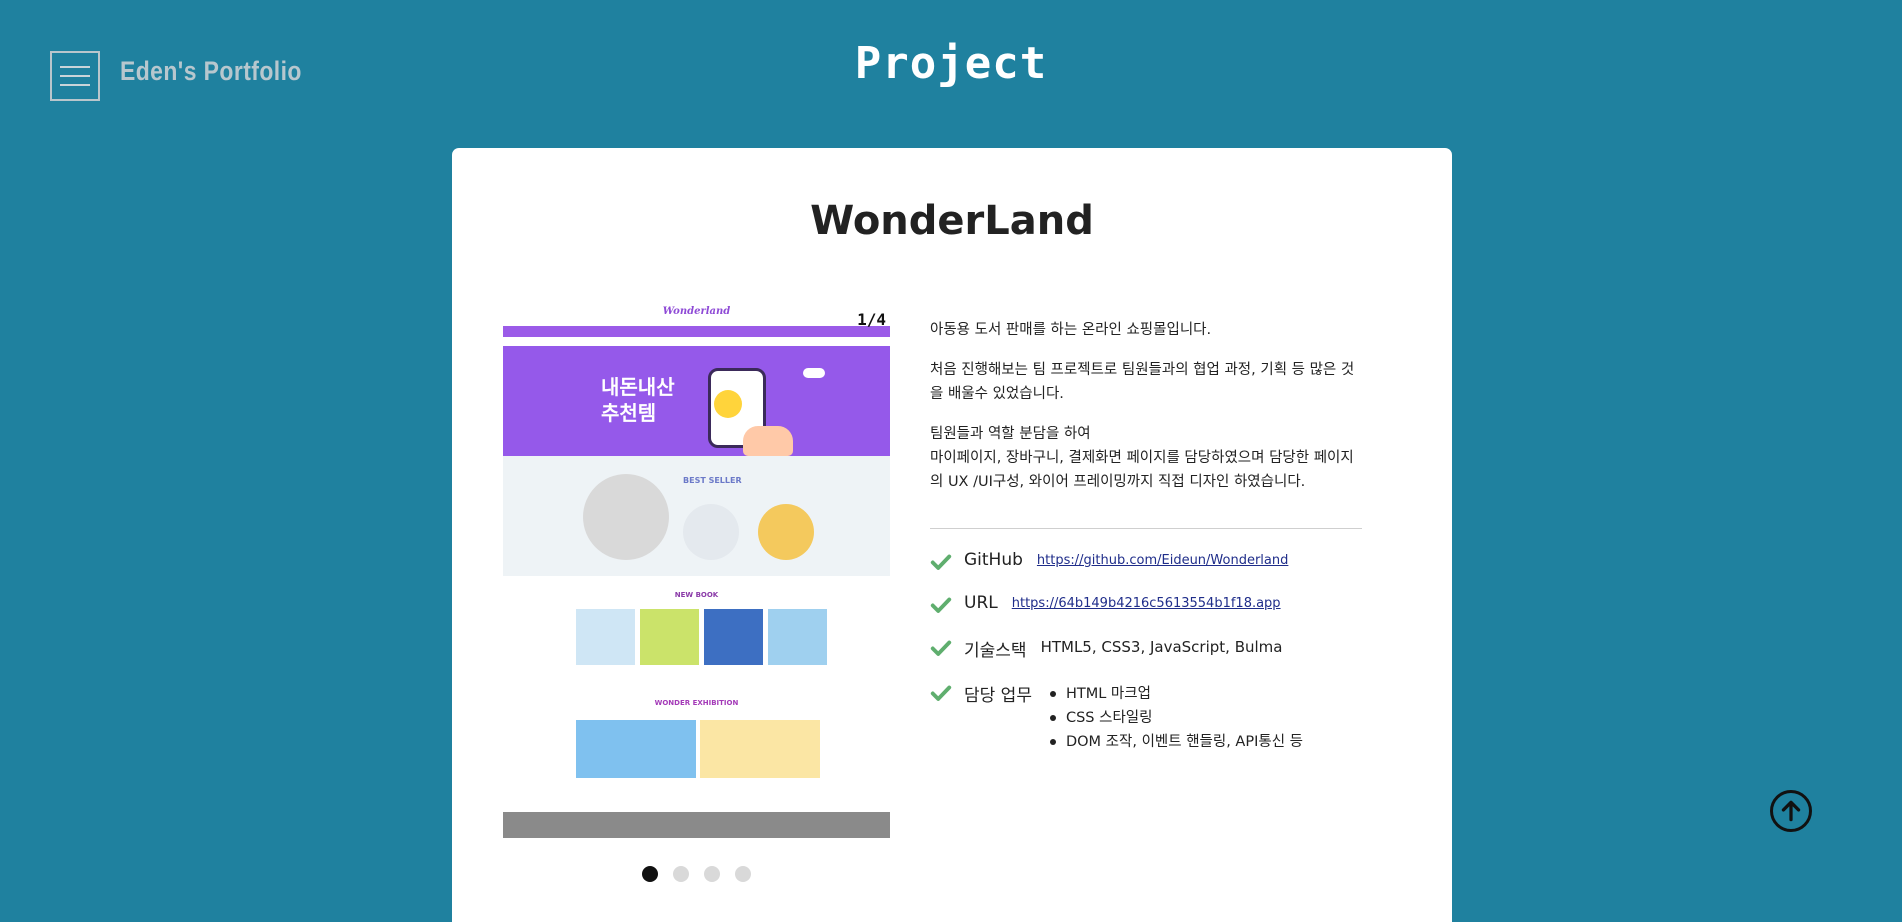  Describe the element at coordinates (1146, 603) in the screenshot. I see `deploy-link: https://64b149b4216c5613554b1f18.app` at that location.